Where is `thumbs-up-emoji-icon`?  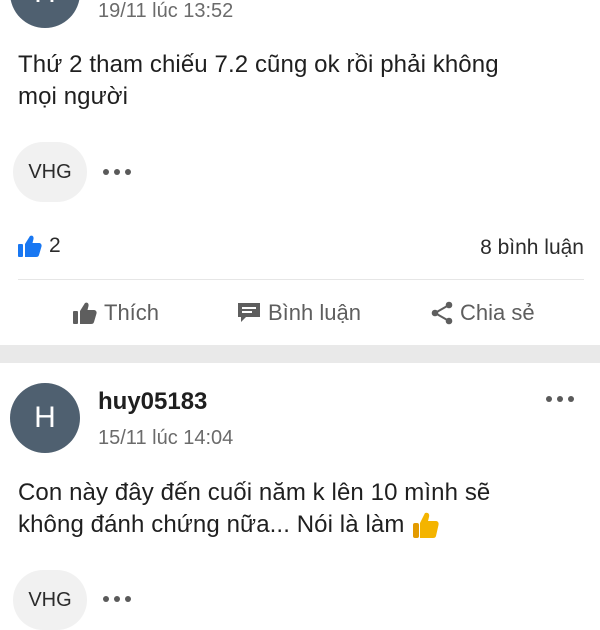
thumbs-up-emoji-icon is located at coordinates (426, 525).